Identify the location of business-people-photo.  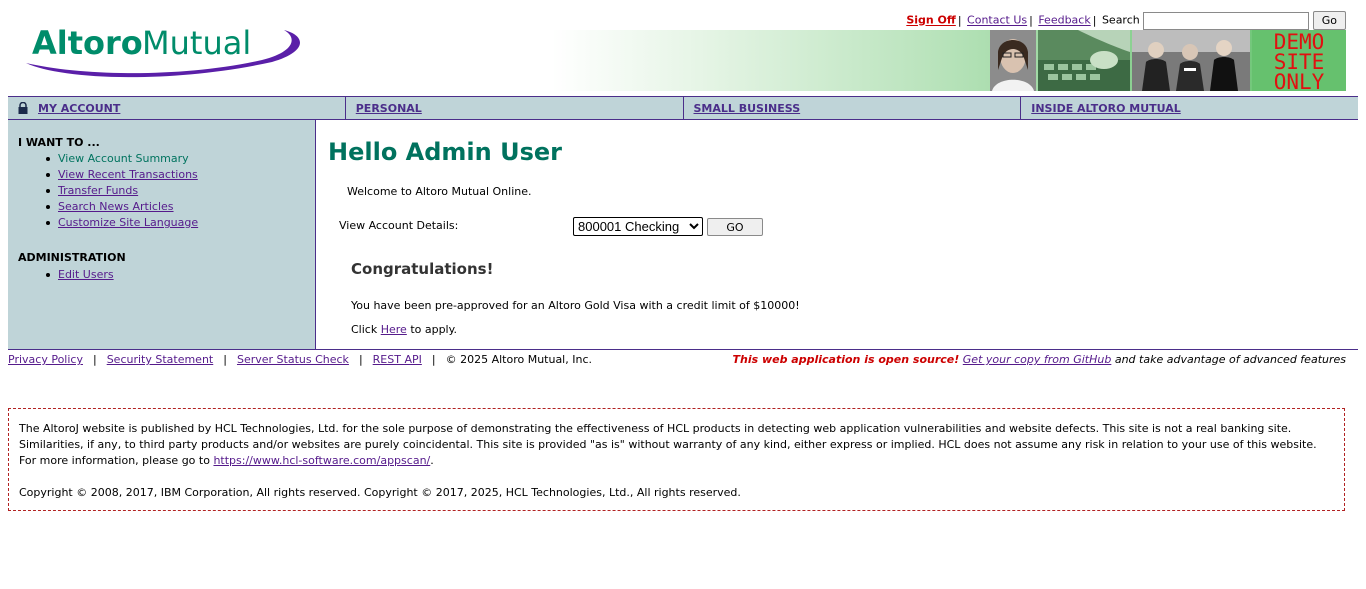
(1191, 60).